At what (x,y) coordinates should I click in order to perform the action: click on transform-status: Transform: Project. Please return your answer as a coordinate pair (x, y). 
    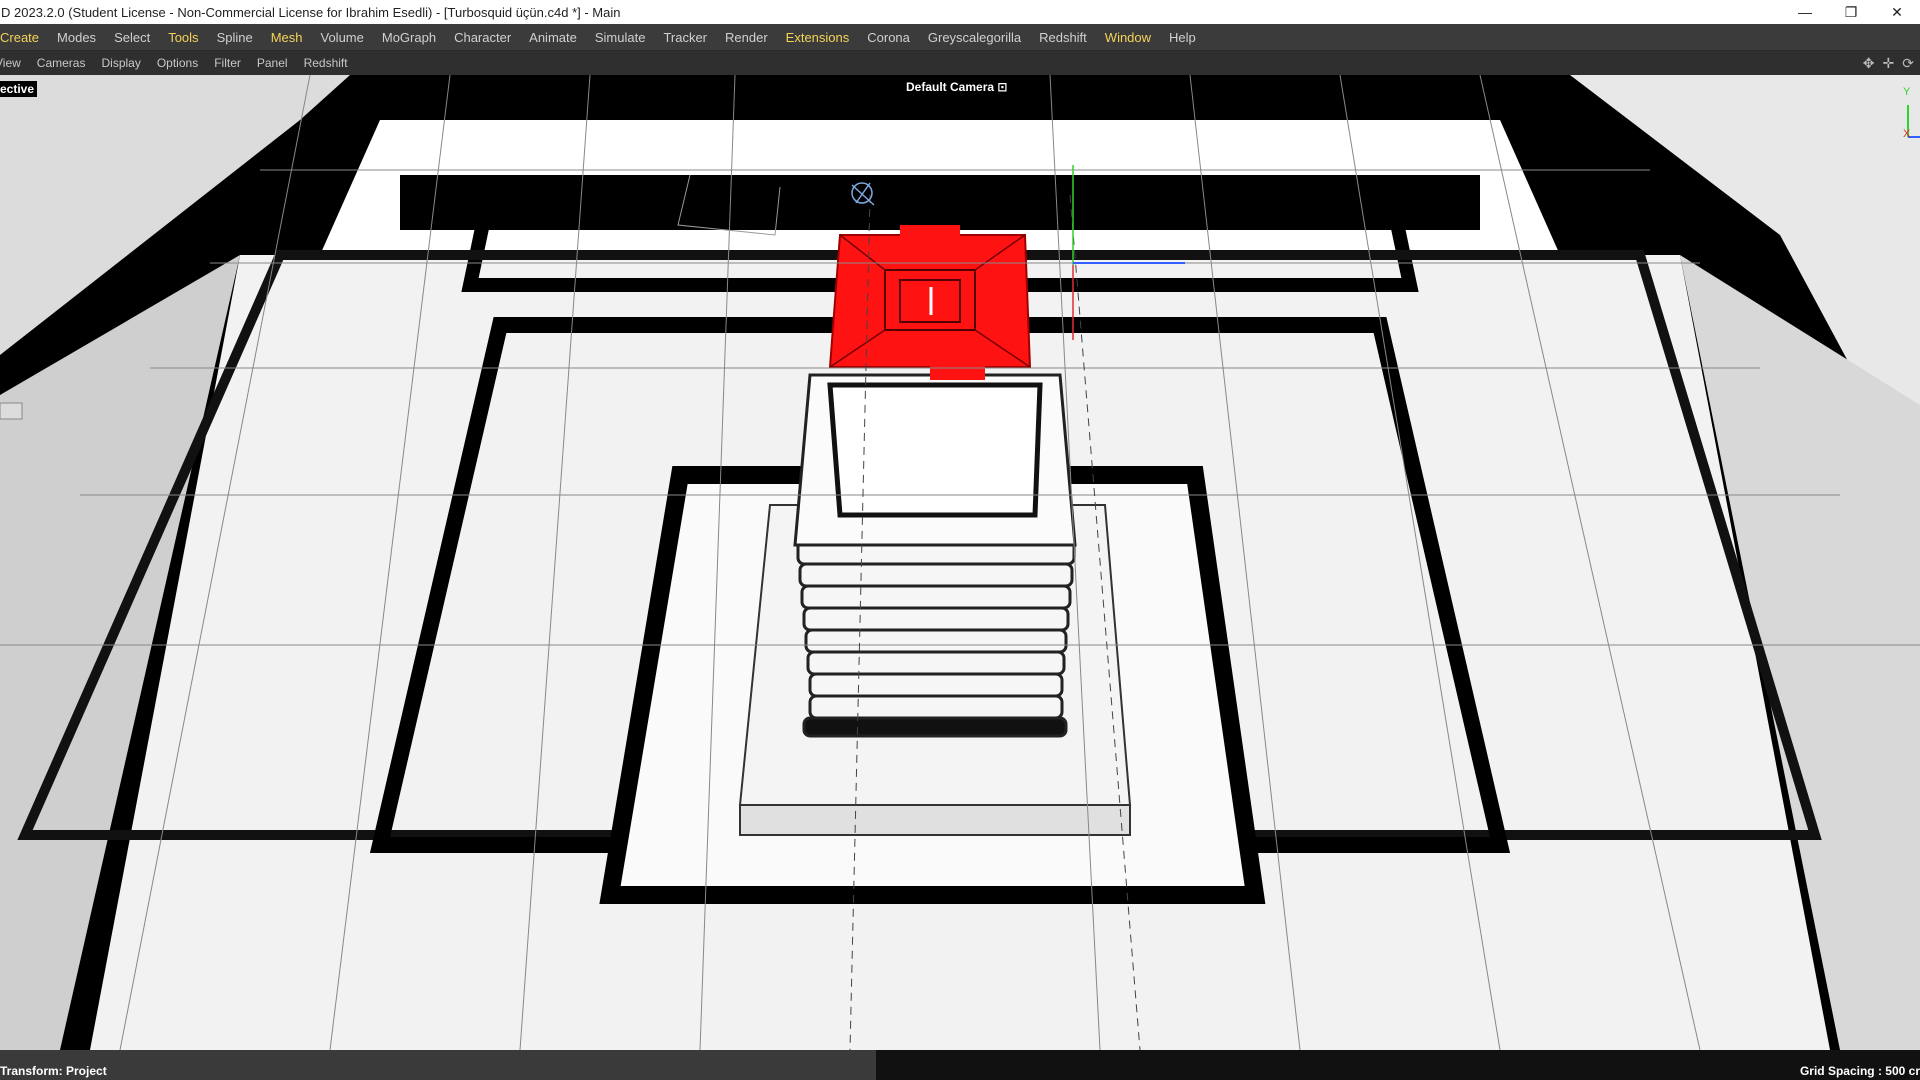
    Looking at the image, I should click on (53, 1071).